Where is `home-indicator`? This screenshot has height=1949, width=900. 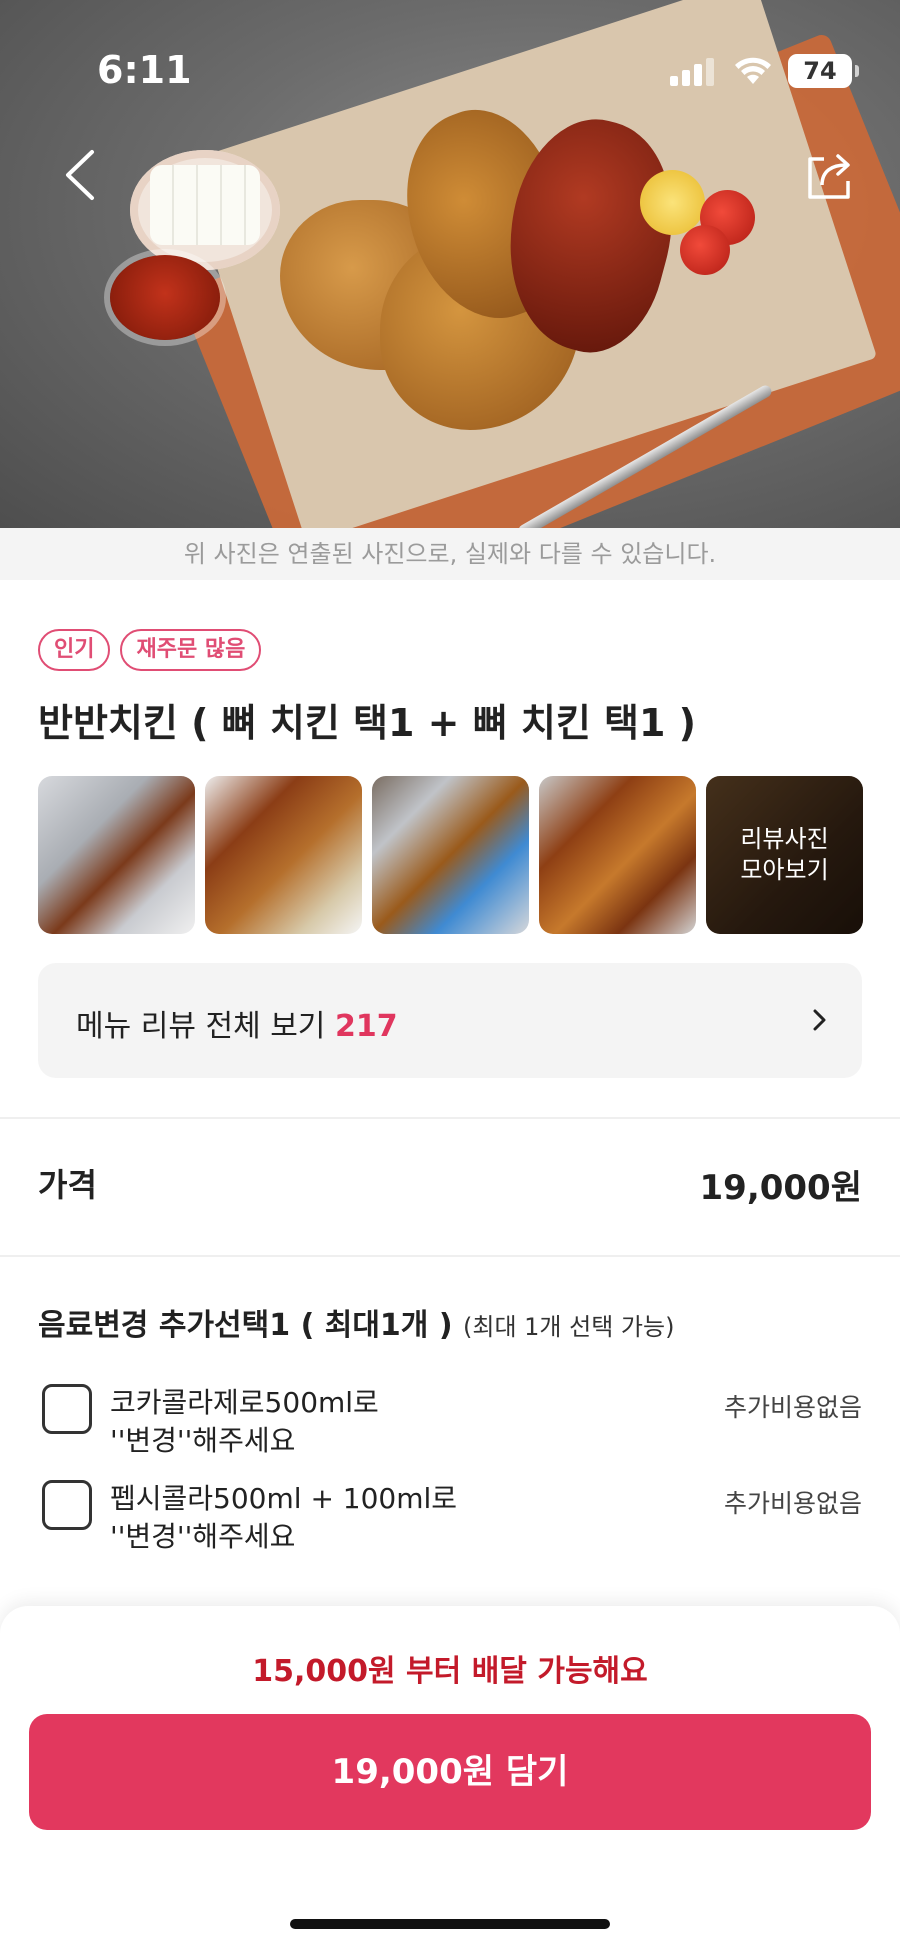
home-indicator is located at coordinates (450, 1924).